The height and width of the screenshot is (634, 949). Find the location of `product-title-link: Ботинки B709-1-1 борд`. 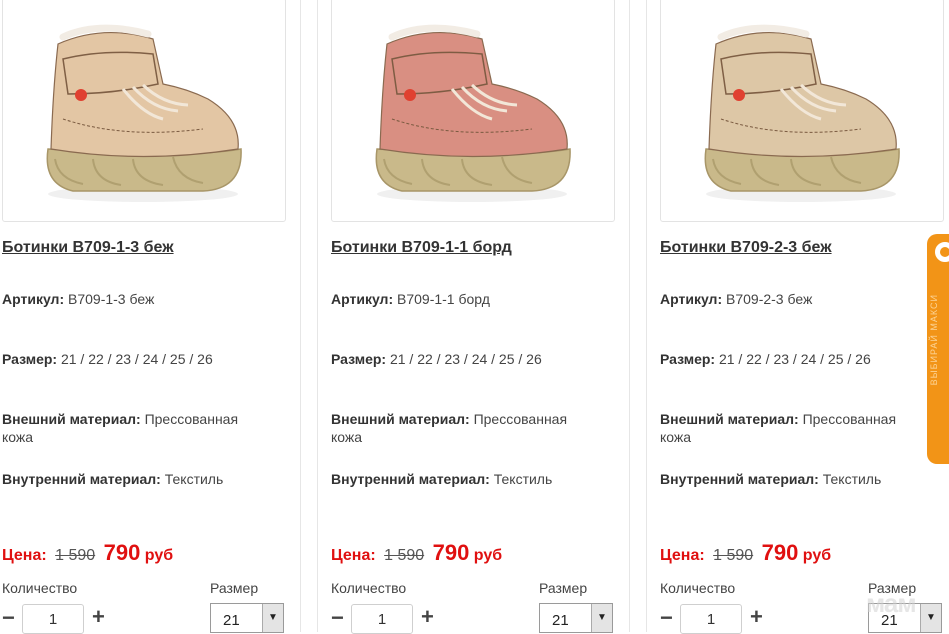

product-title-link: Ботинки B709-1-1 борд is located at coordinates (421, 248).